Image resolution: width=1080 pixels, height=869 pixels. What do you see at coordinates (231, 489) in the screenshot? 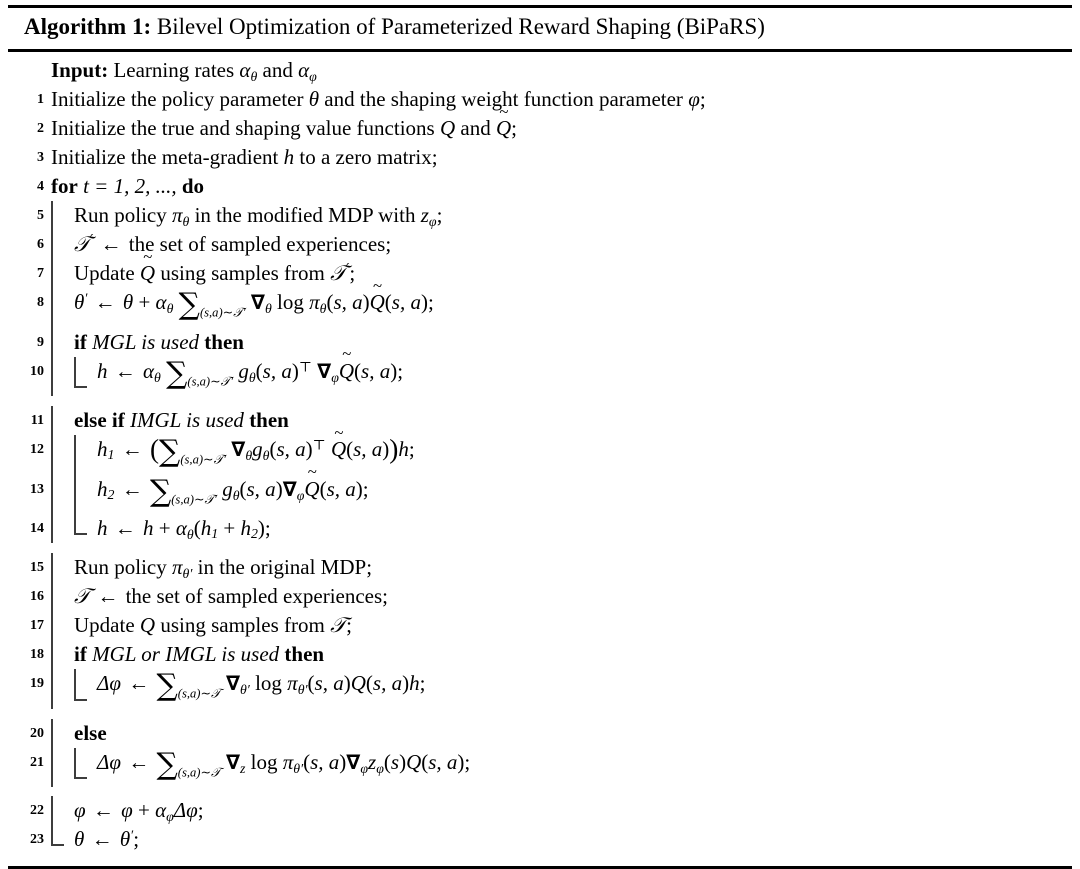
I see `g-theta: gθ` at bounding box center [231, 489].